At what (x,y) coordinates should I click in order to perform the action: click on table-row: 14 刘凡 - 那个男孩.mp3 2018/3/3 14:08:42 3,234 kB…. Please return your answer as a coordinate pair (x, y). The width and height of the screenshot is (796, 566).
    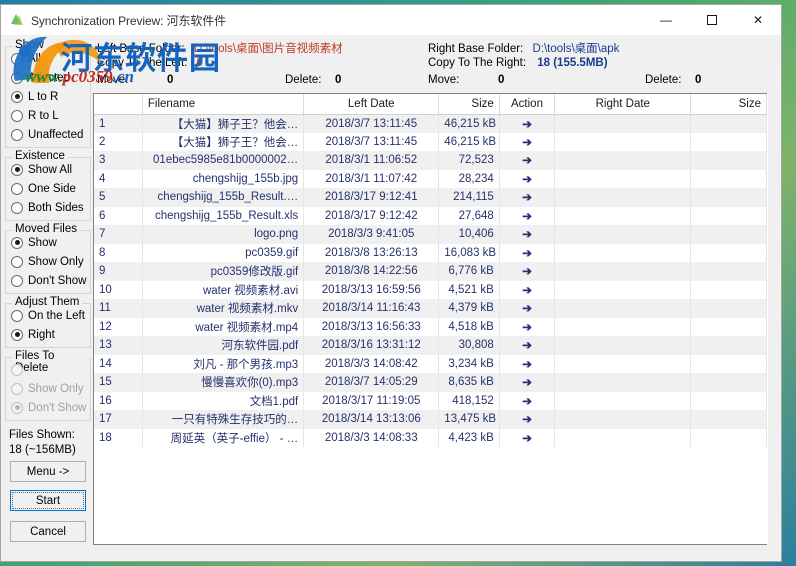
    Looking at the image, I should click on (430, 363).